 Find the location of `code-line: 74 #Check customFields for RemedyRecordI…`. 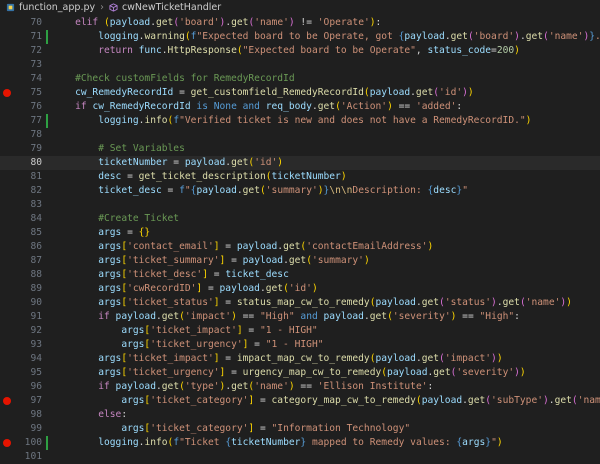

code-line: 74 #Check customFields for RemedyRecordI… is located at coordinates (300, 79).